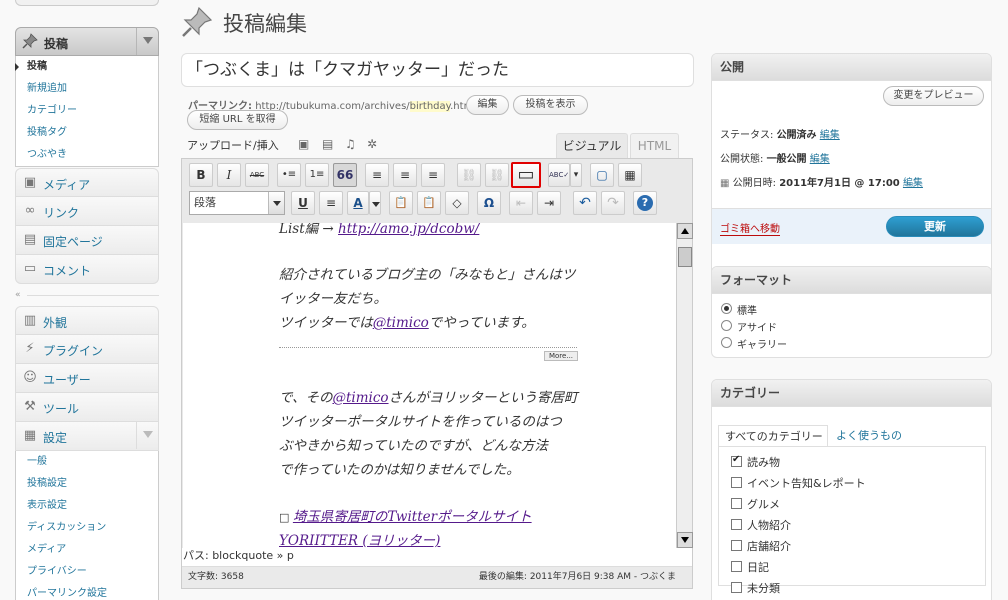  What do you see at coordinates (645, 203) in the screenshot?
I see `help-button: ?` at bounding box center [645, 203].